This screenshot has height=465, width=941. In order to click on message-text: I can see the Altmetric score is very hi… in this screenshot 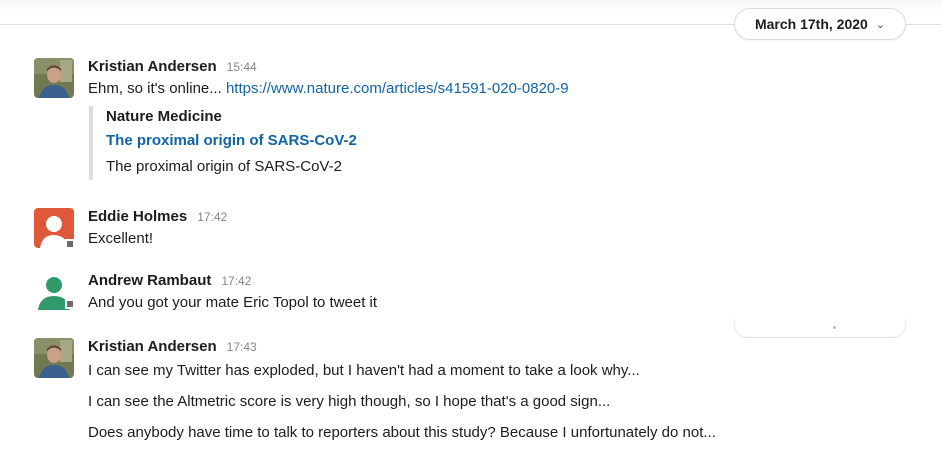, I will do `click(349, 401)`.